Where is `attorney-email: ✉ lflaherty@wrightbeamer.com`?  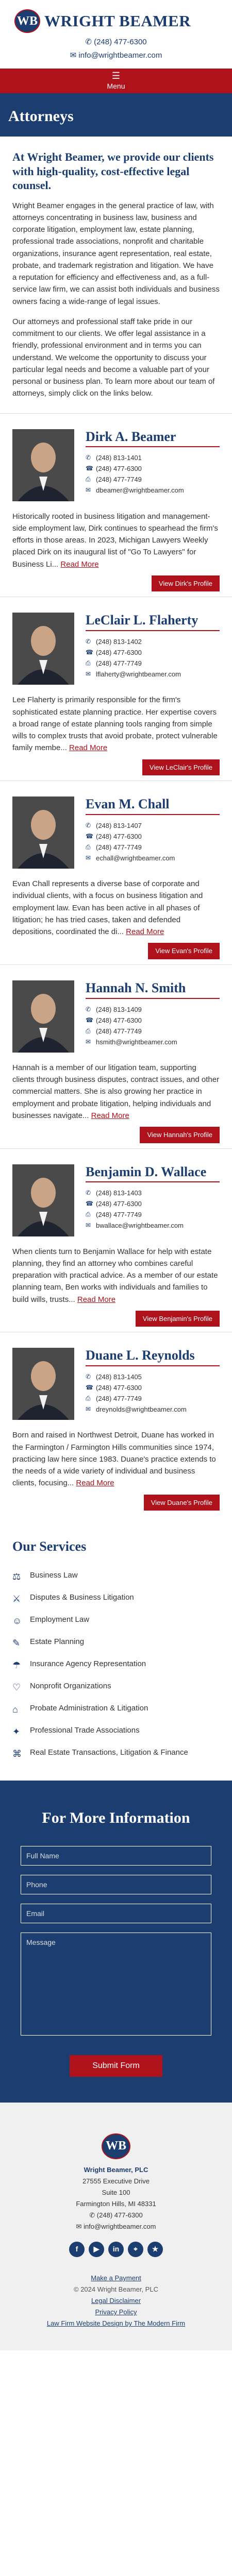
attorney-email: ✉ lflaherty@wrightbeamer.com is located at coordinates (153, 674).